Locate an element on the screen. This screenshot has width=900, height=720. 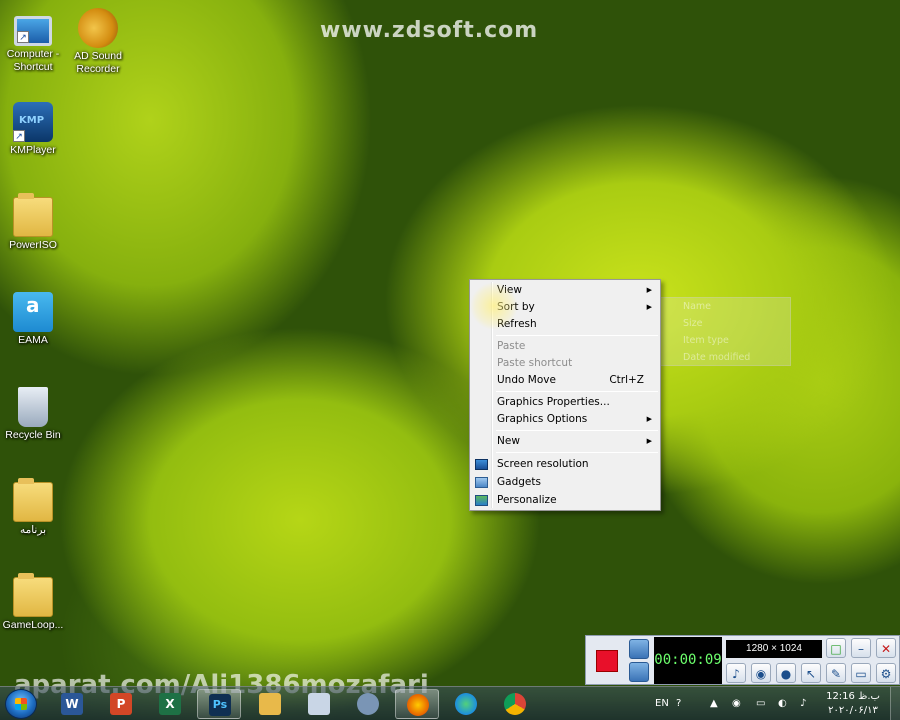
word-icon: W is located at coordinates (72, 704).